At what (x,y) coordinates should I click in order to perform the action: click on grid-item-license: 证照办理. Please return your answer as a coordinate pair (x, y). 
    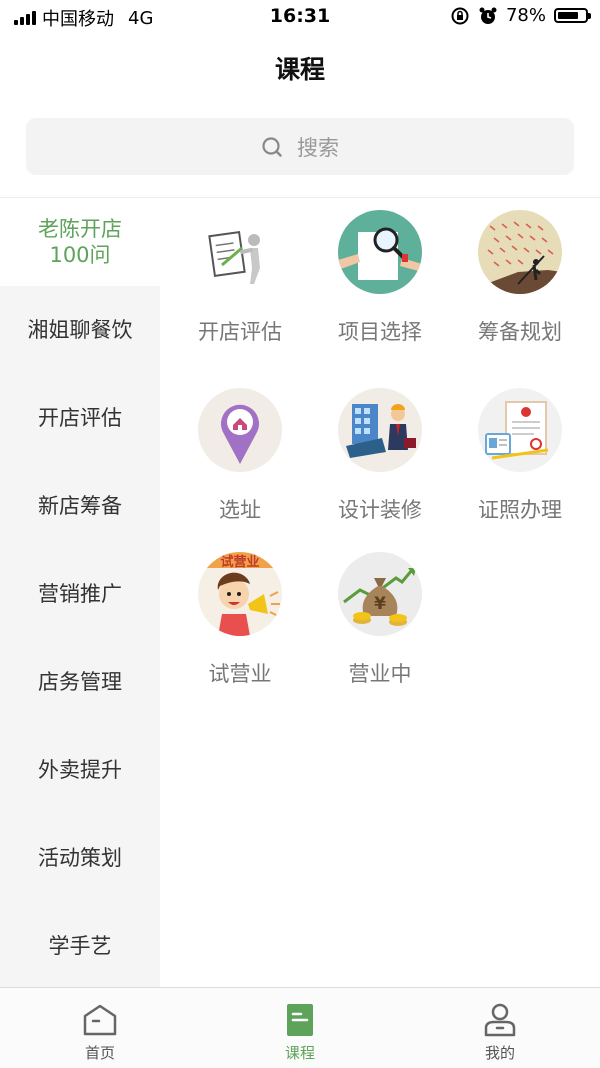
    Looking at the image, I should click on (520, 456).